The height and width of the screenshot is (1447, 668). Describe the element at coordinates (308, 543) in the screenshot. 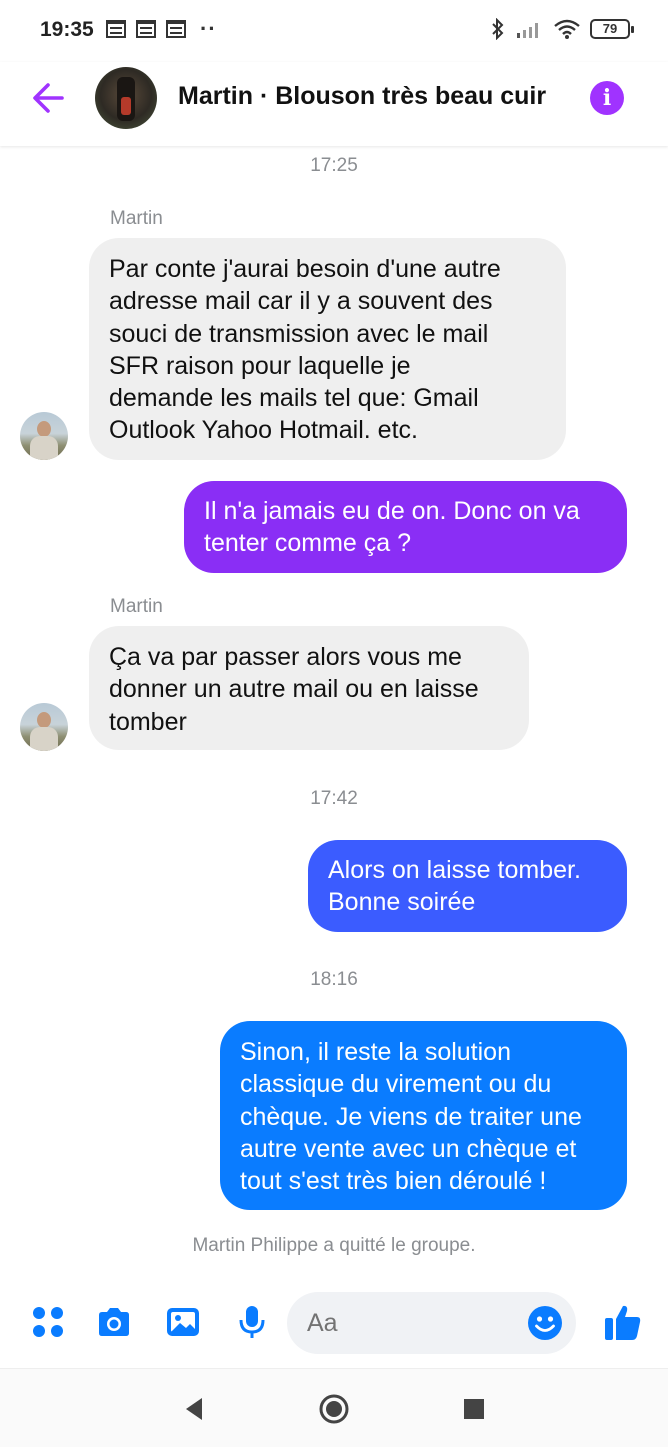

I see `message-line: tenter comme ça ?` at that location.